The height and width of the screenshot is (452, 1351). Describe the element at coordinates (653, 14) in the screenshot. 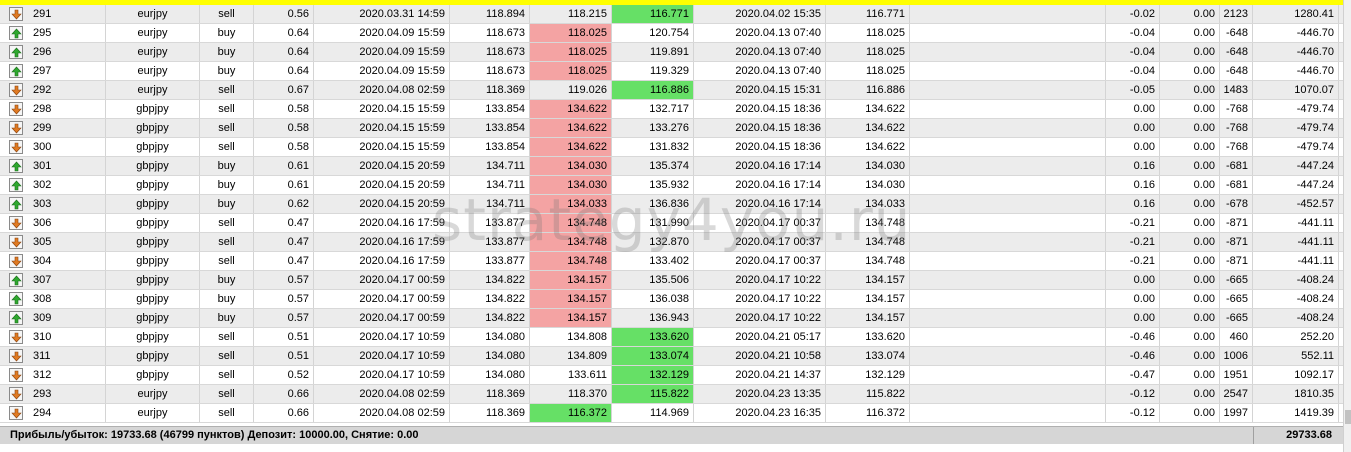

I see `cell-tp: 116.771` at that location.